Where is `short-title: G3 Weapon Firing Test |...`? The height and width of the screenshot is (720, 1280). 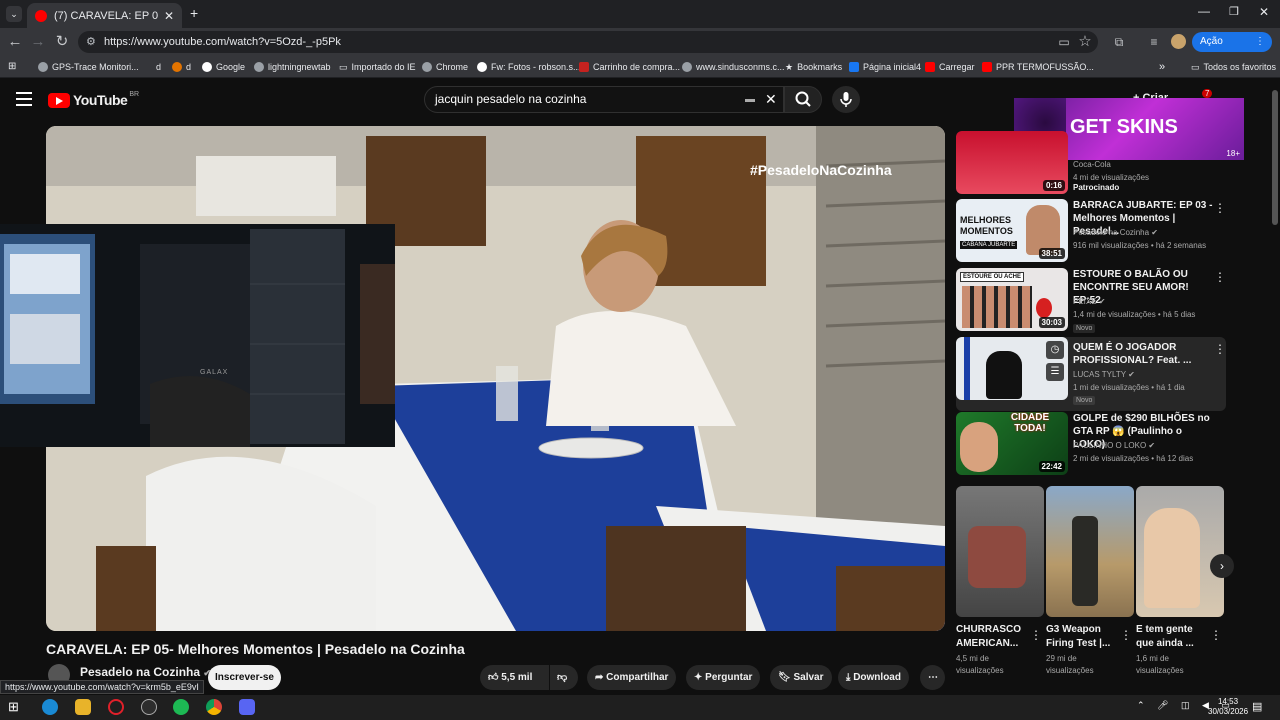 short-title: G3 Weapon Firing Test |... is located at coordinates (1078, 636).